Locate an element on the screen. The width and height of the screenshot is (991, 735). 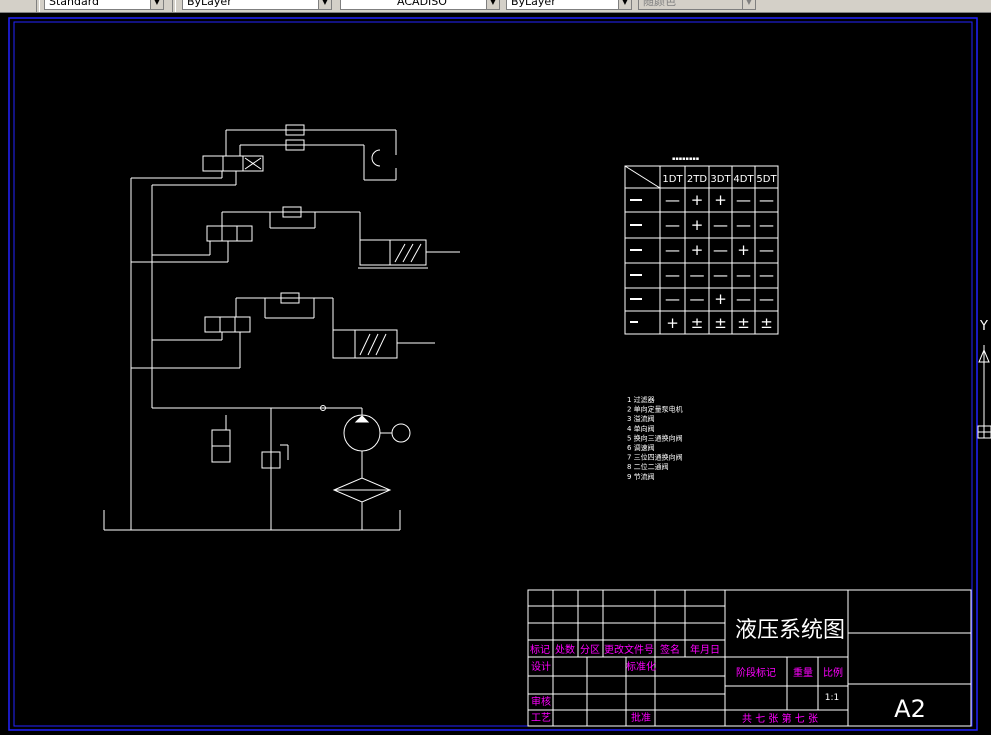
header-count: 处数 is located at coordinates (565, 649).